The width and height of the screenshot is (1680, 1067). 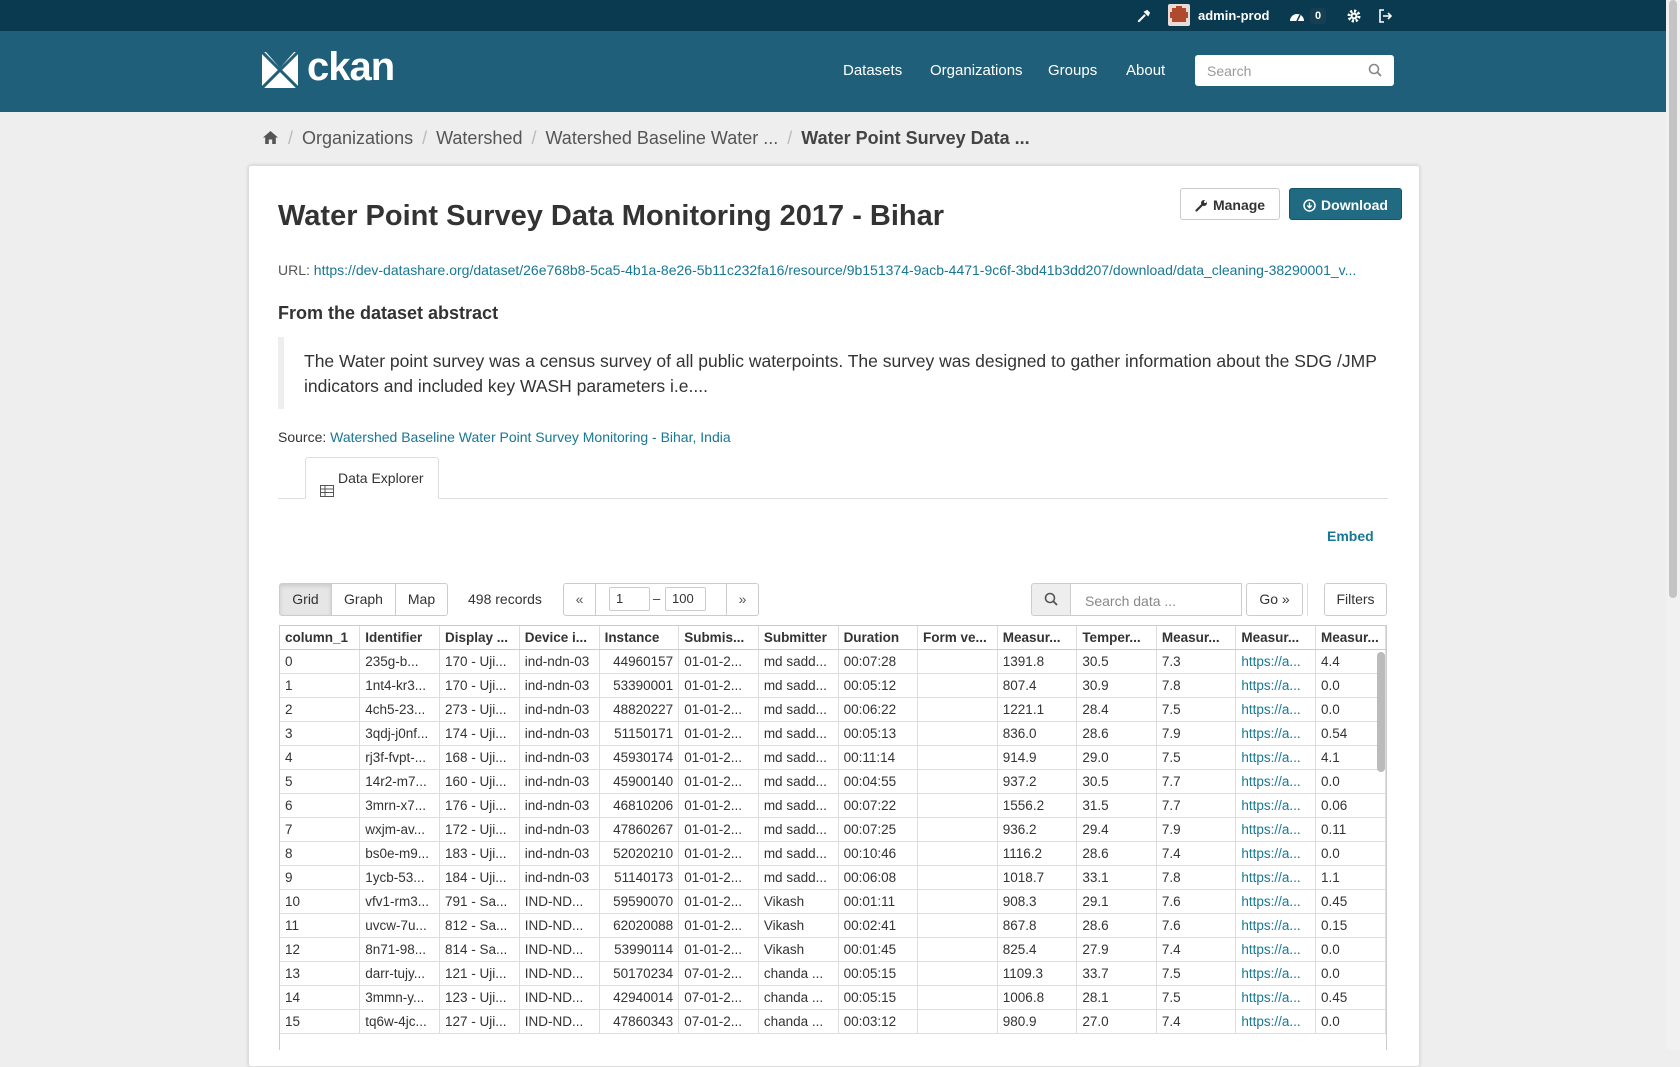 I want to click on pager-to-input: 100, so click(x=685, y=599).